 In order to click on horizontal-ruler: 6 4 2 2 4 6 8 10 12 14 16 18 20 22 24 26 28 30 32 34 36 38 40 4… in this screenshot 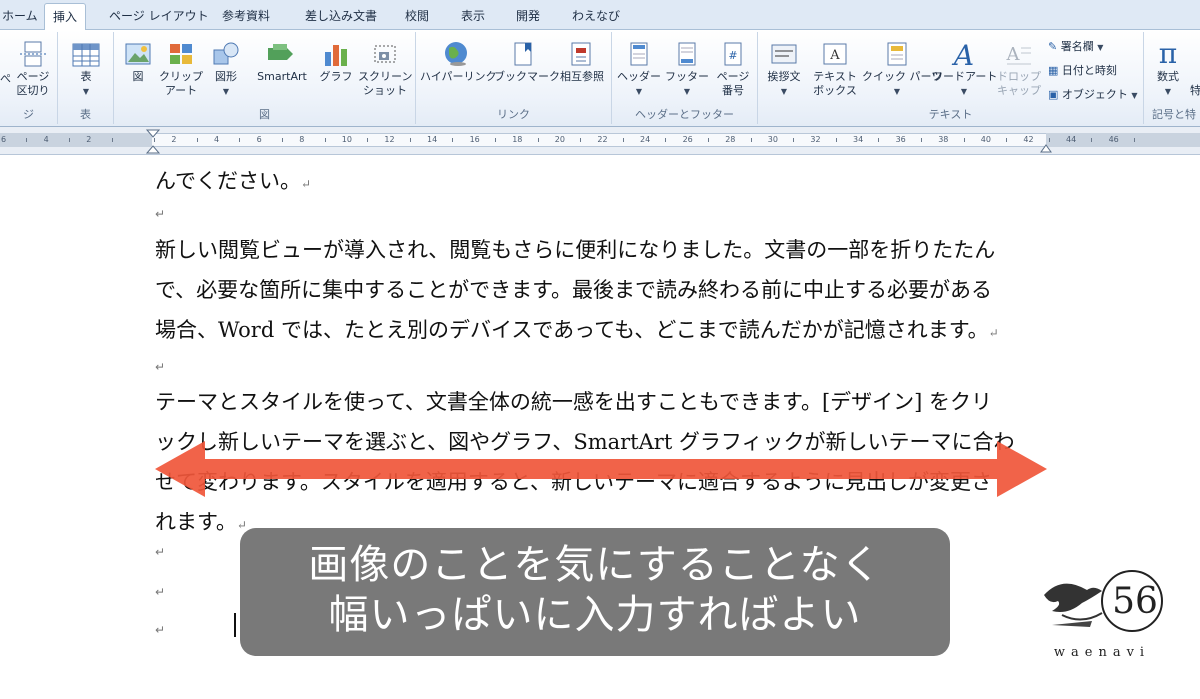, I will do `click(600, 141)`.